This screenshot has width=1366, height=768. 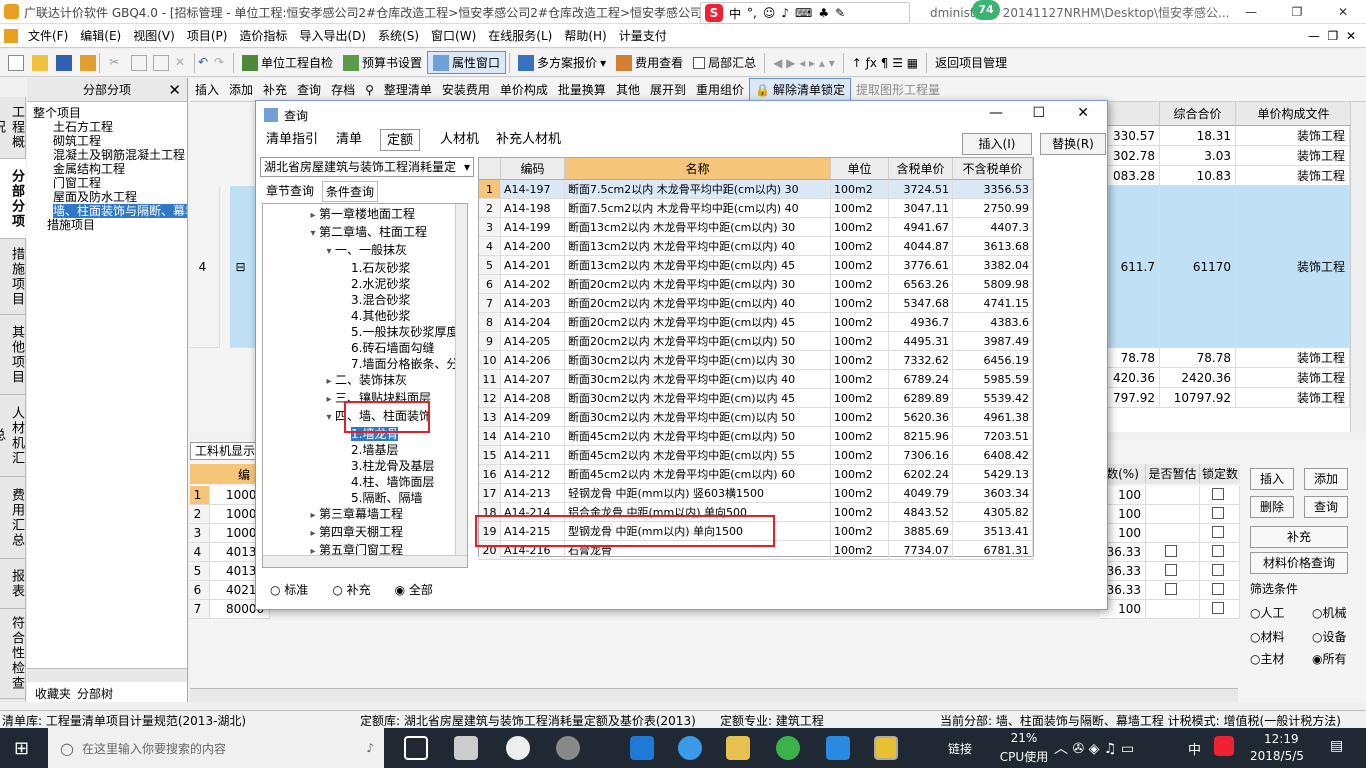 I want to click on grid-cell: 3.03, so click(x=1198, y=156).